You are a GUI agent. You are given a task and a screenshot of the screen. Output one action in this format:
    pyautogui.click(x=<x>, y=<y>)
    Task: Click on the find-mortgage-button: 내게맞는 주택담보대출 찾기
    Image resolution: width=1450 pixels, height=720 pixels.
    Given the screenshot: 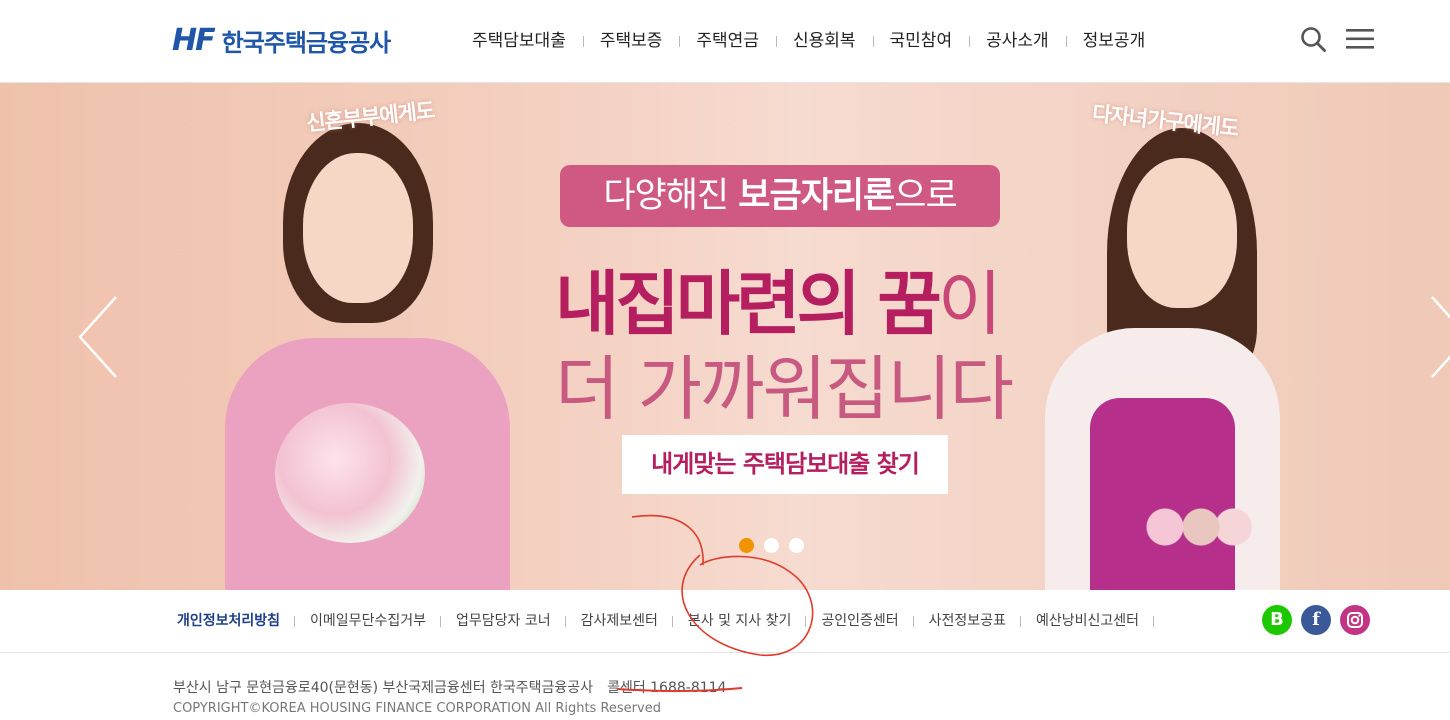 What is the action you would take?
    pyautogui.click(x=785, y=464)
    